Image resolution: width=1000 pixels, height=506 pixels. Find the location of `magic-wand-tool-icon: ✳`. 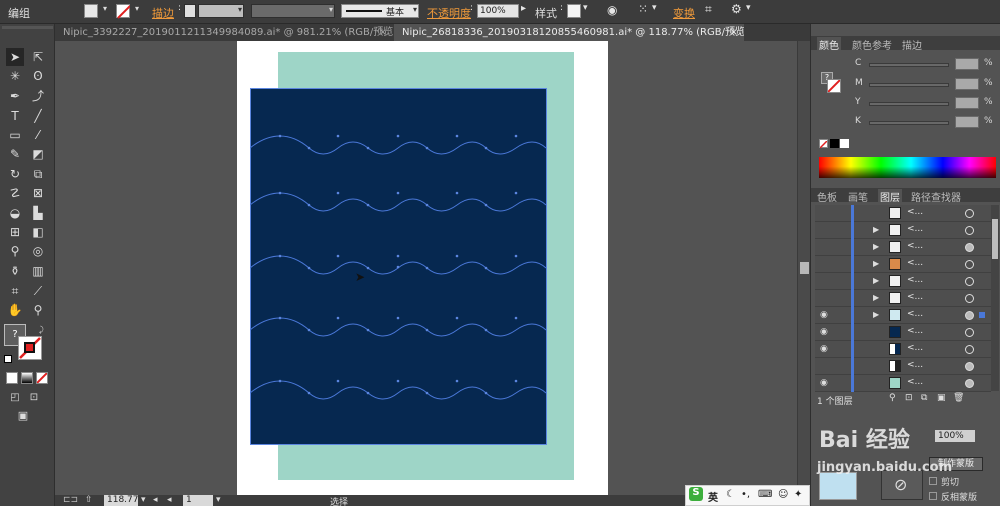

magic-wand-tool-icon: ✳ is located at coordinates (15, 76).